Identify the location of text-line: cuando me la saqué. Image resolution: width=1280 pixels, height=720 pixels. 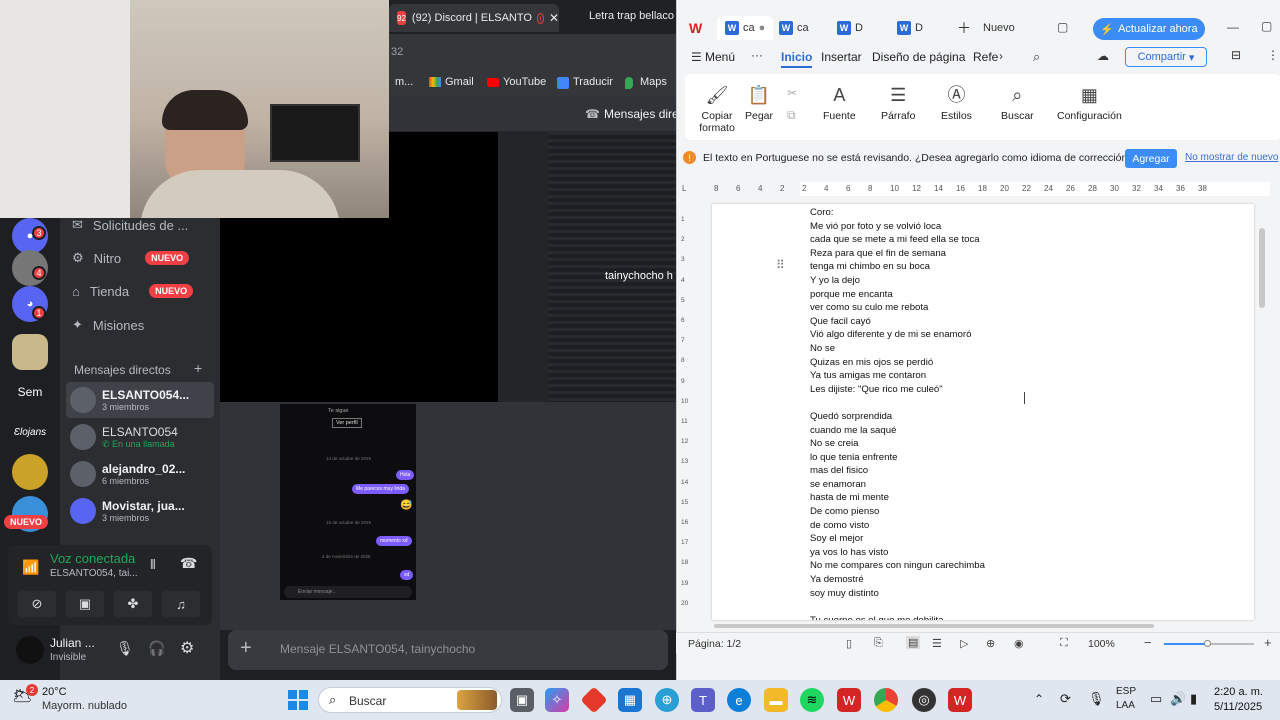
(897, 431).